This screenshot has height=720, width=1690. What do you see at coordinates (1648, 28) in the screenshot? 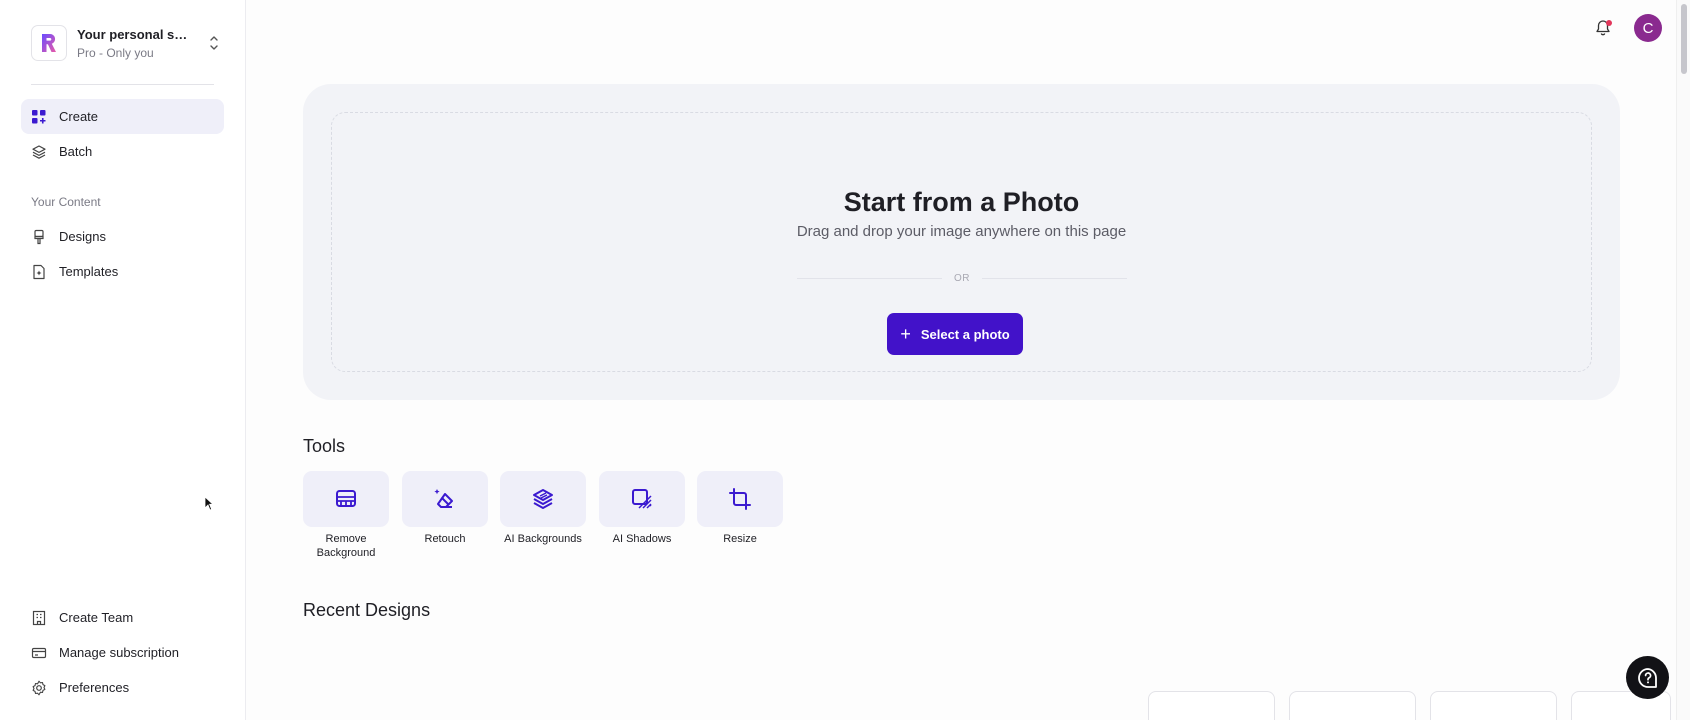
I see `avatar: C` at bounding box center [1648, 28].